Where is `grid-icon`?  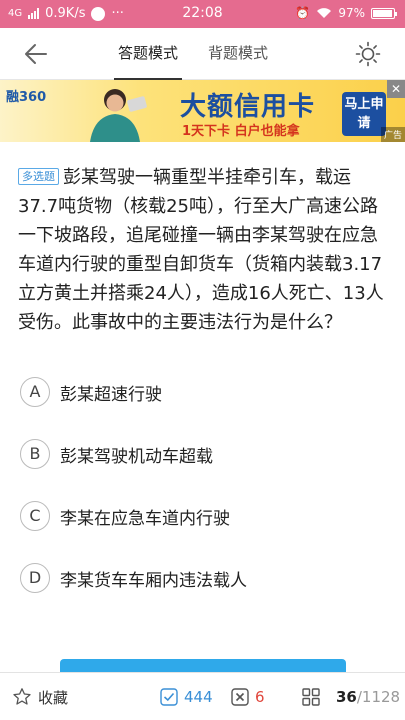 grid-icon is located at coordinates (311, 697).